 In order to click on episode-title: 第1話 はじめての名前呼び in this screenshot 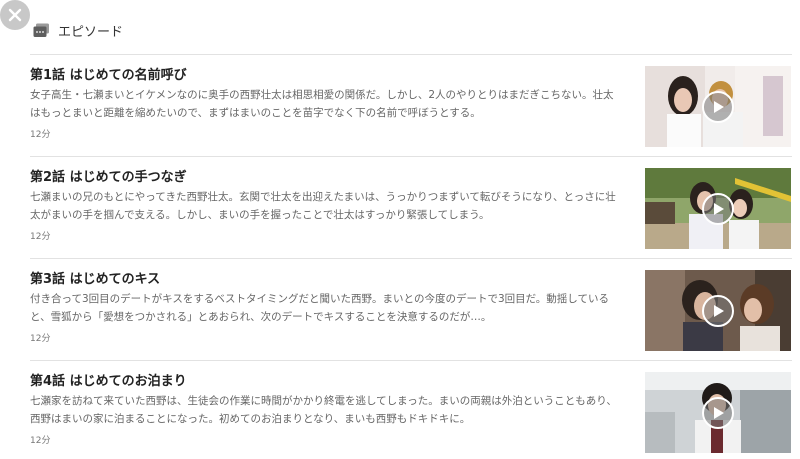, I will do `click(108, 73)`.